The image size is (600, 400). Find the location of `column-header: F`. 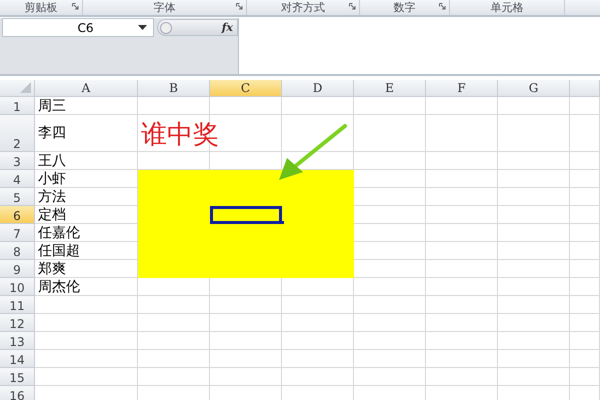

column-header: F is located at coordinates (462, 88).